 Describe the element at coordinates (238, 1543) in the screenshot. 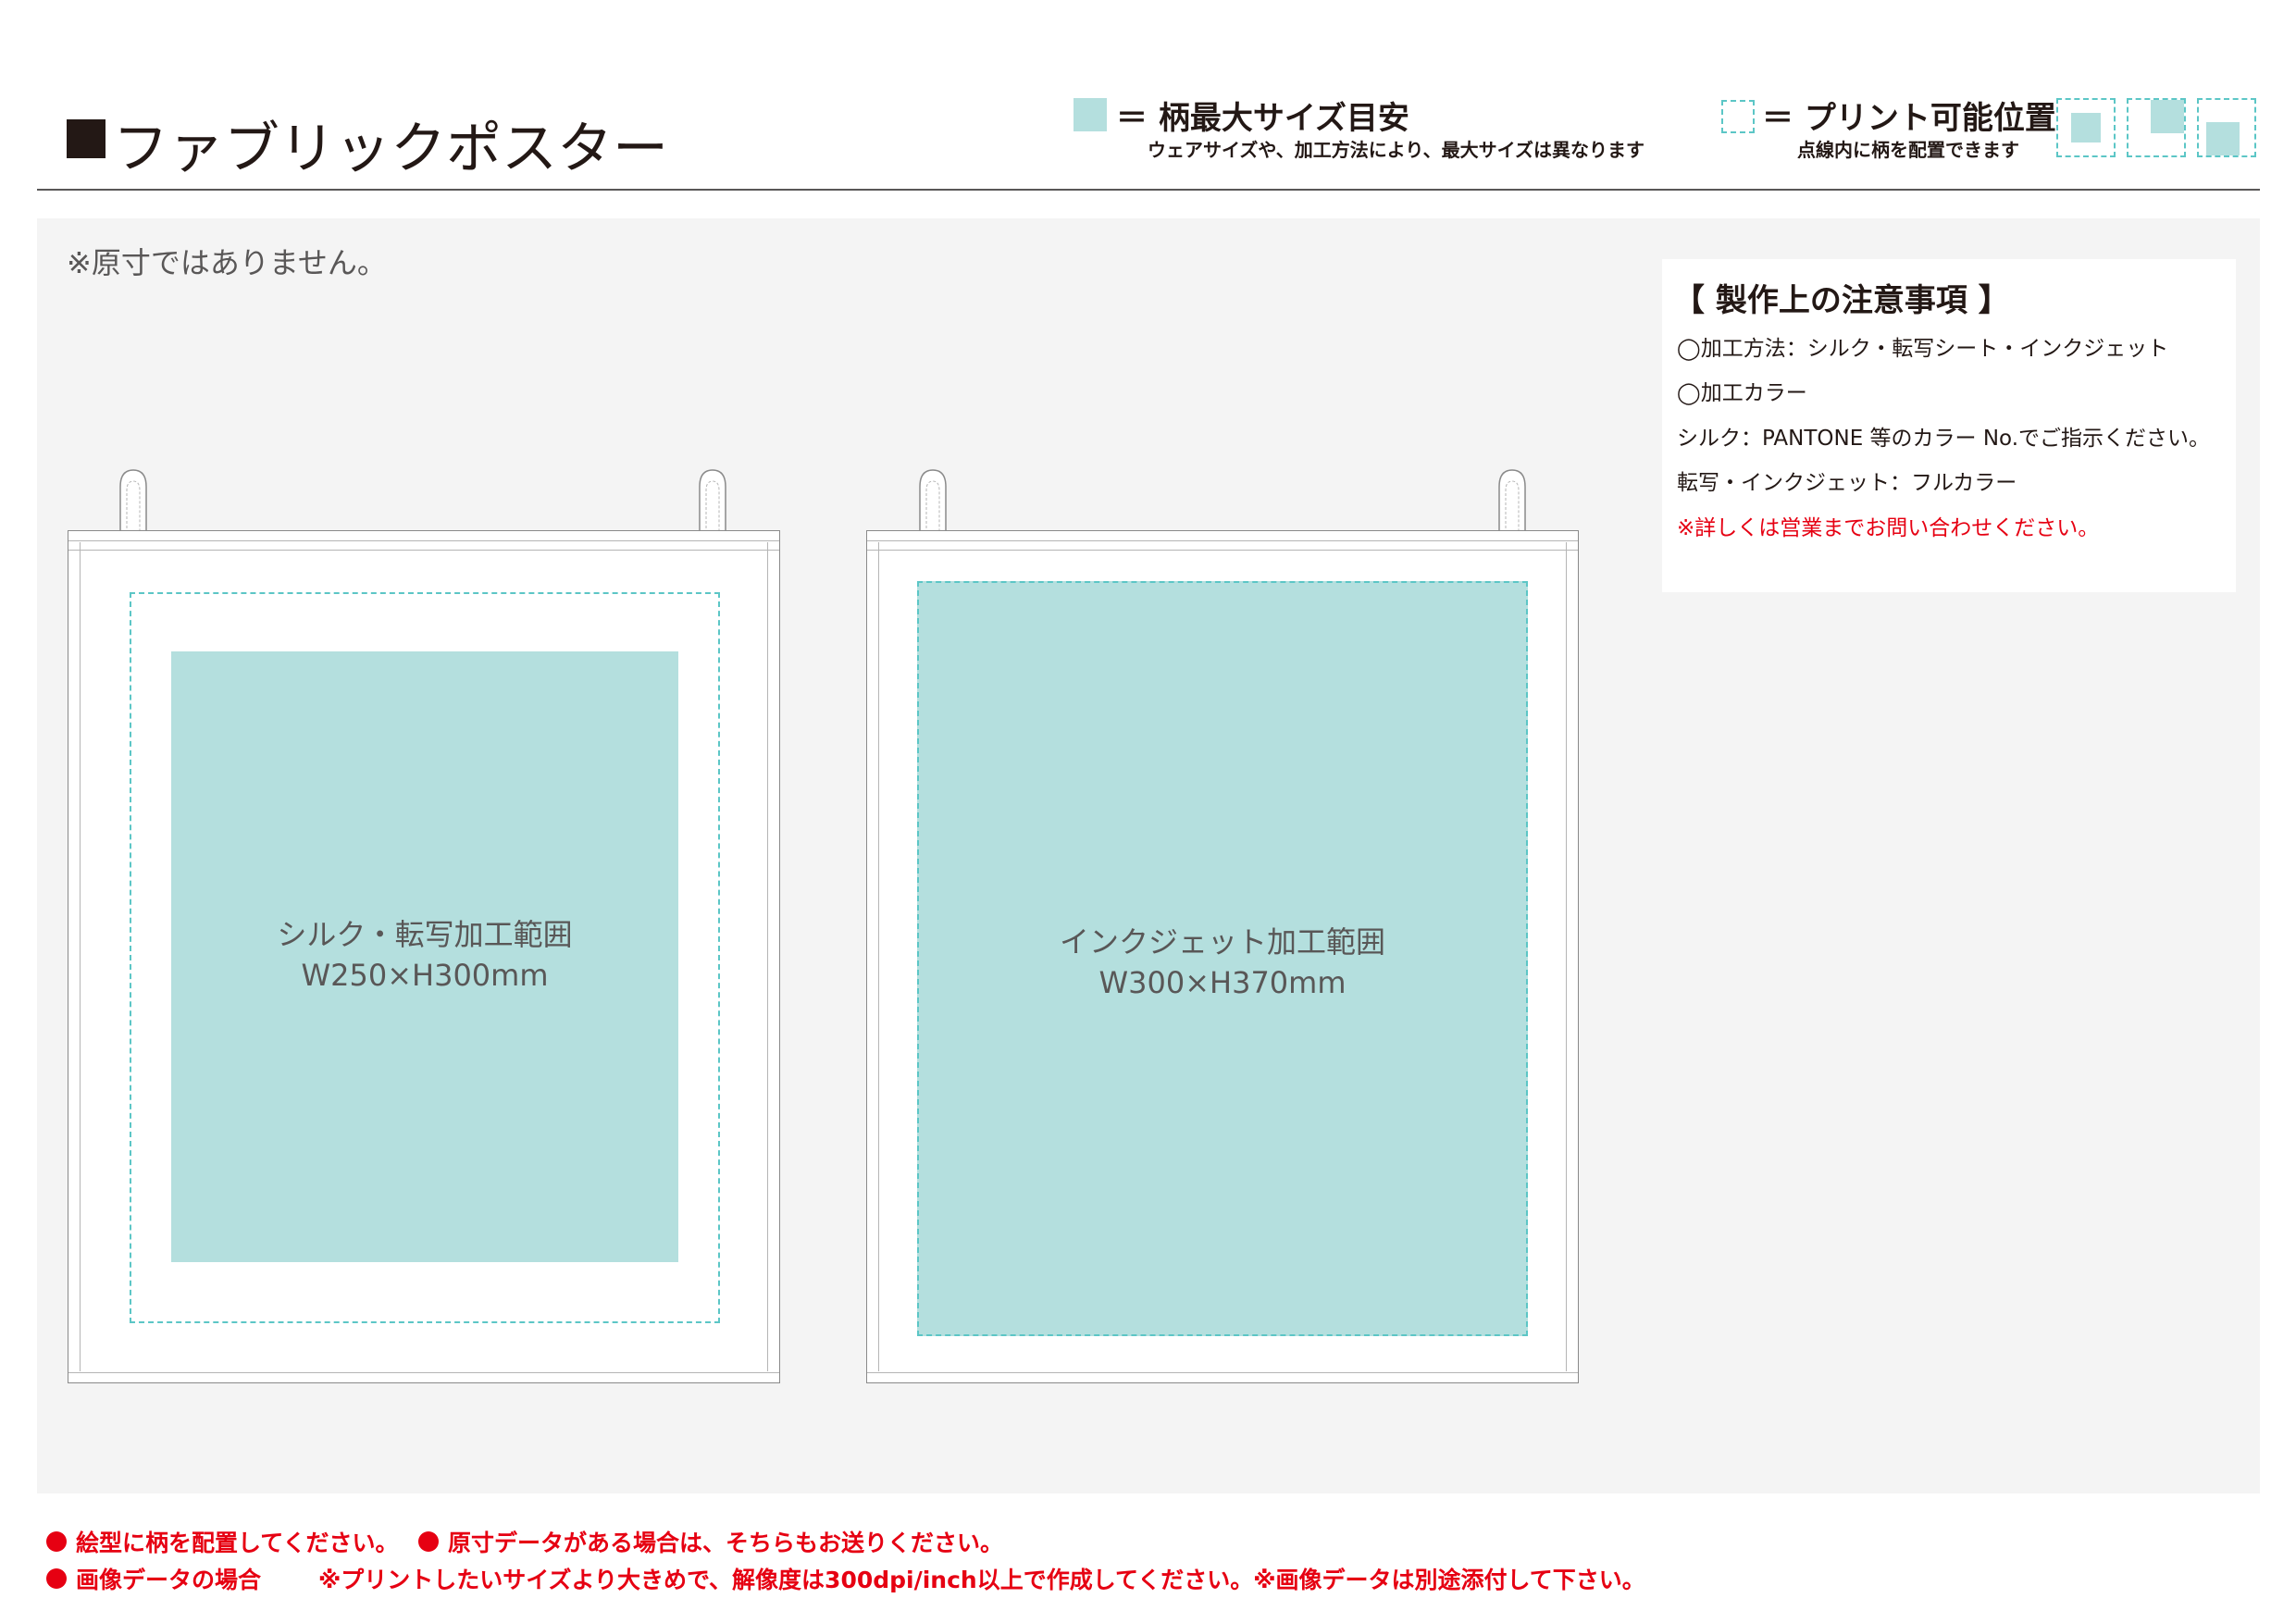

I see `footer-instruction: 絵型に柄を配置してください。` at that location.